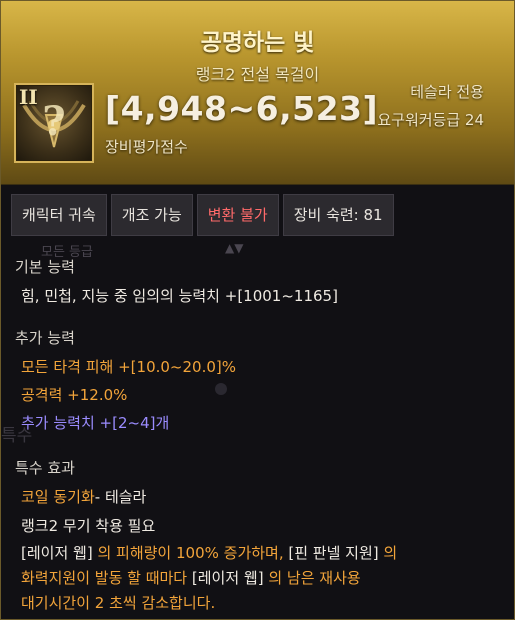 This screenshot has width=515, height=620. Describe the element at coordinates (151, 215) in the screenshot. I see `badge-modifiable: 개조 가능` at that location.